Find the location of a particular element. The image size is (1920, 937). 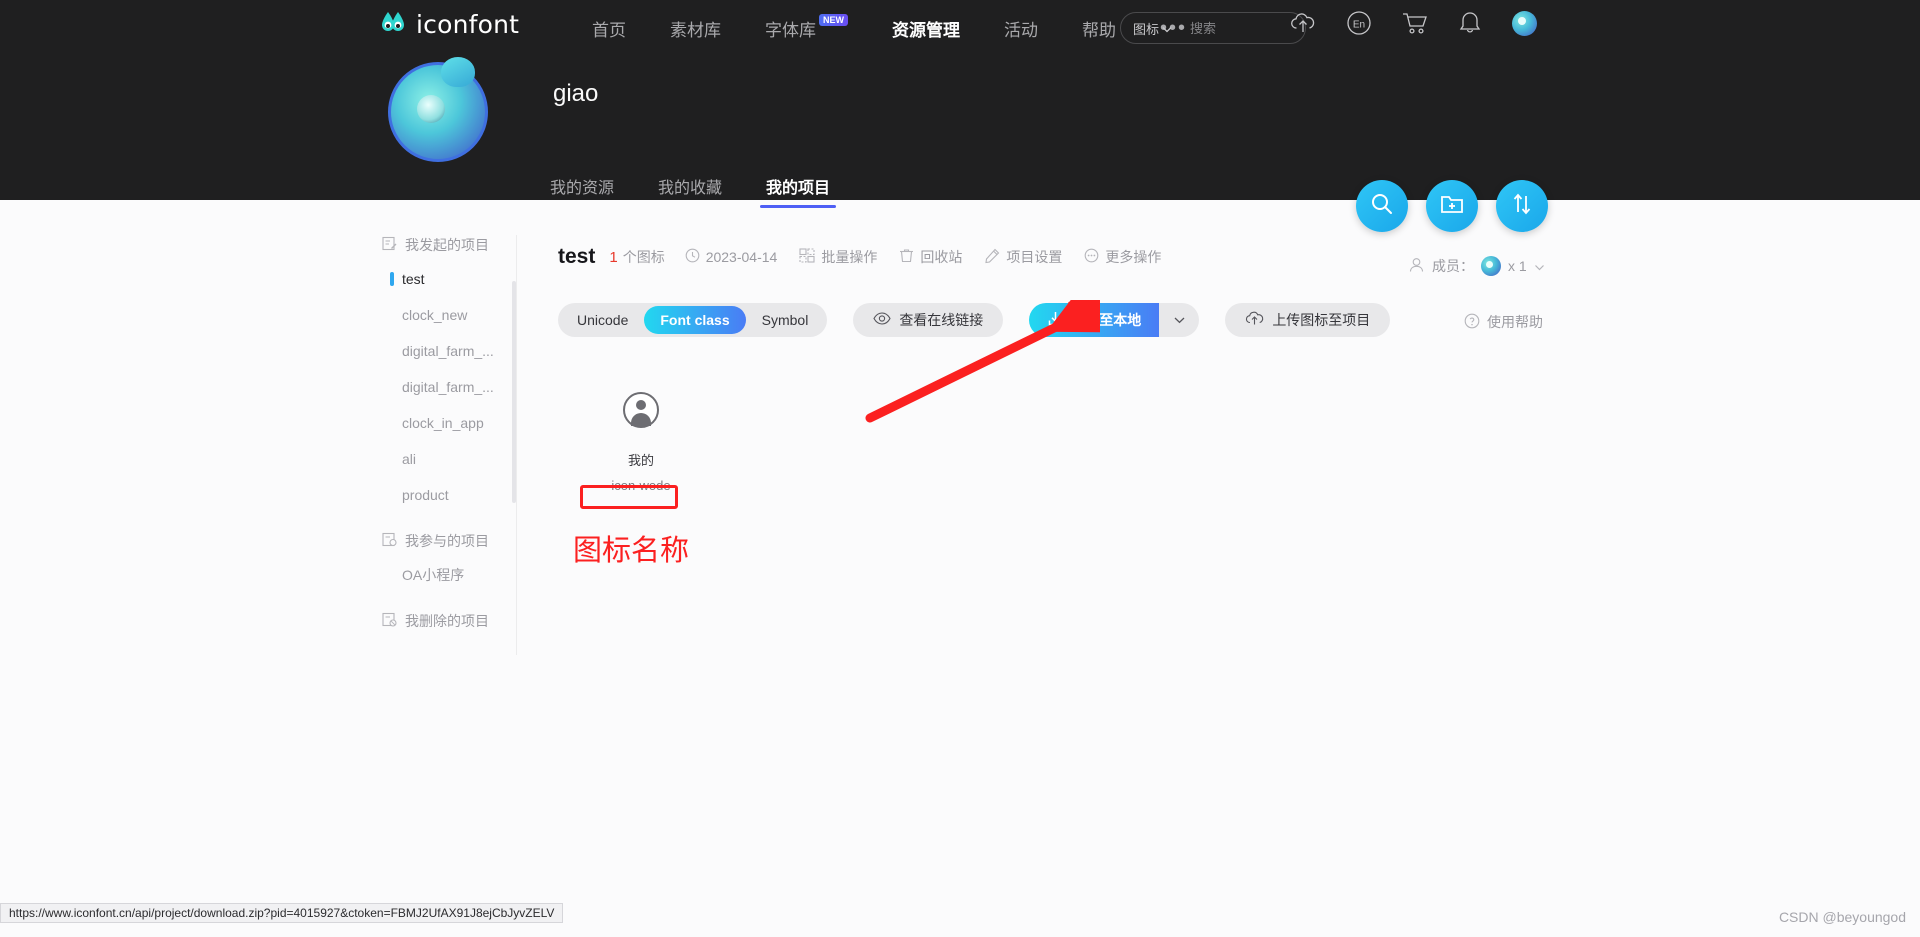

person-avatar-icon is located at coordinates (641, 410).